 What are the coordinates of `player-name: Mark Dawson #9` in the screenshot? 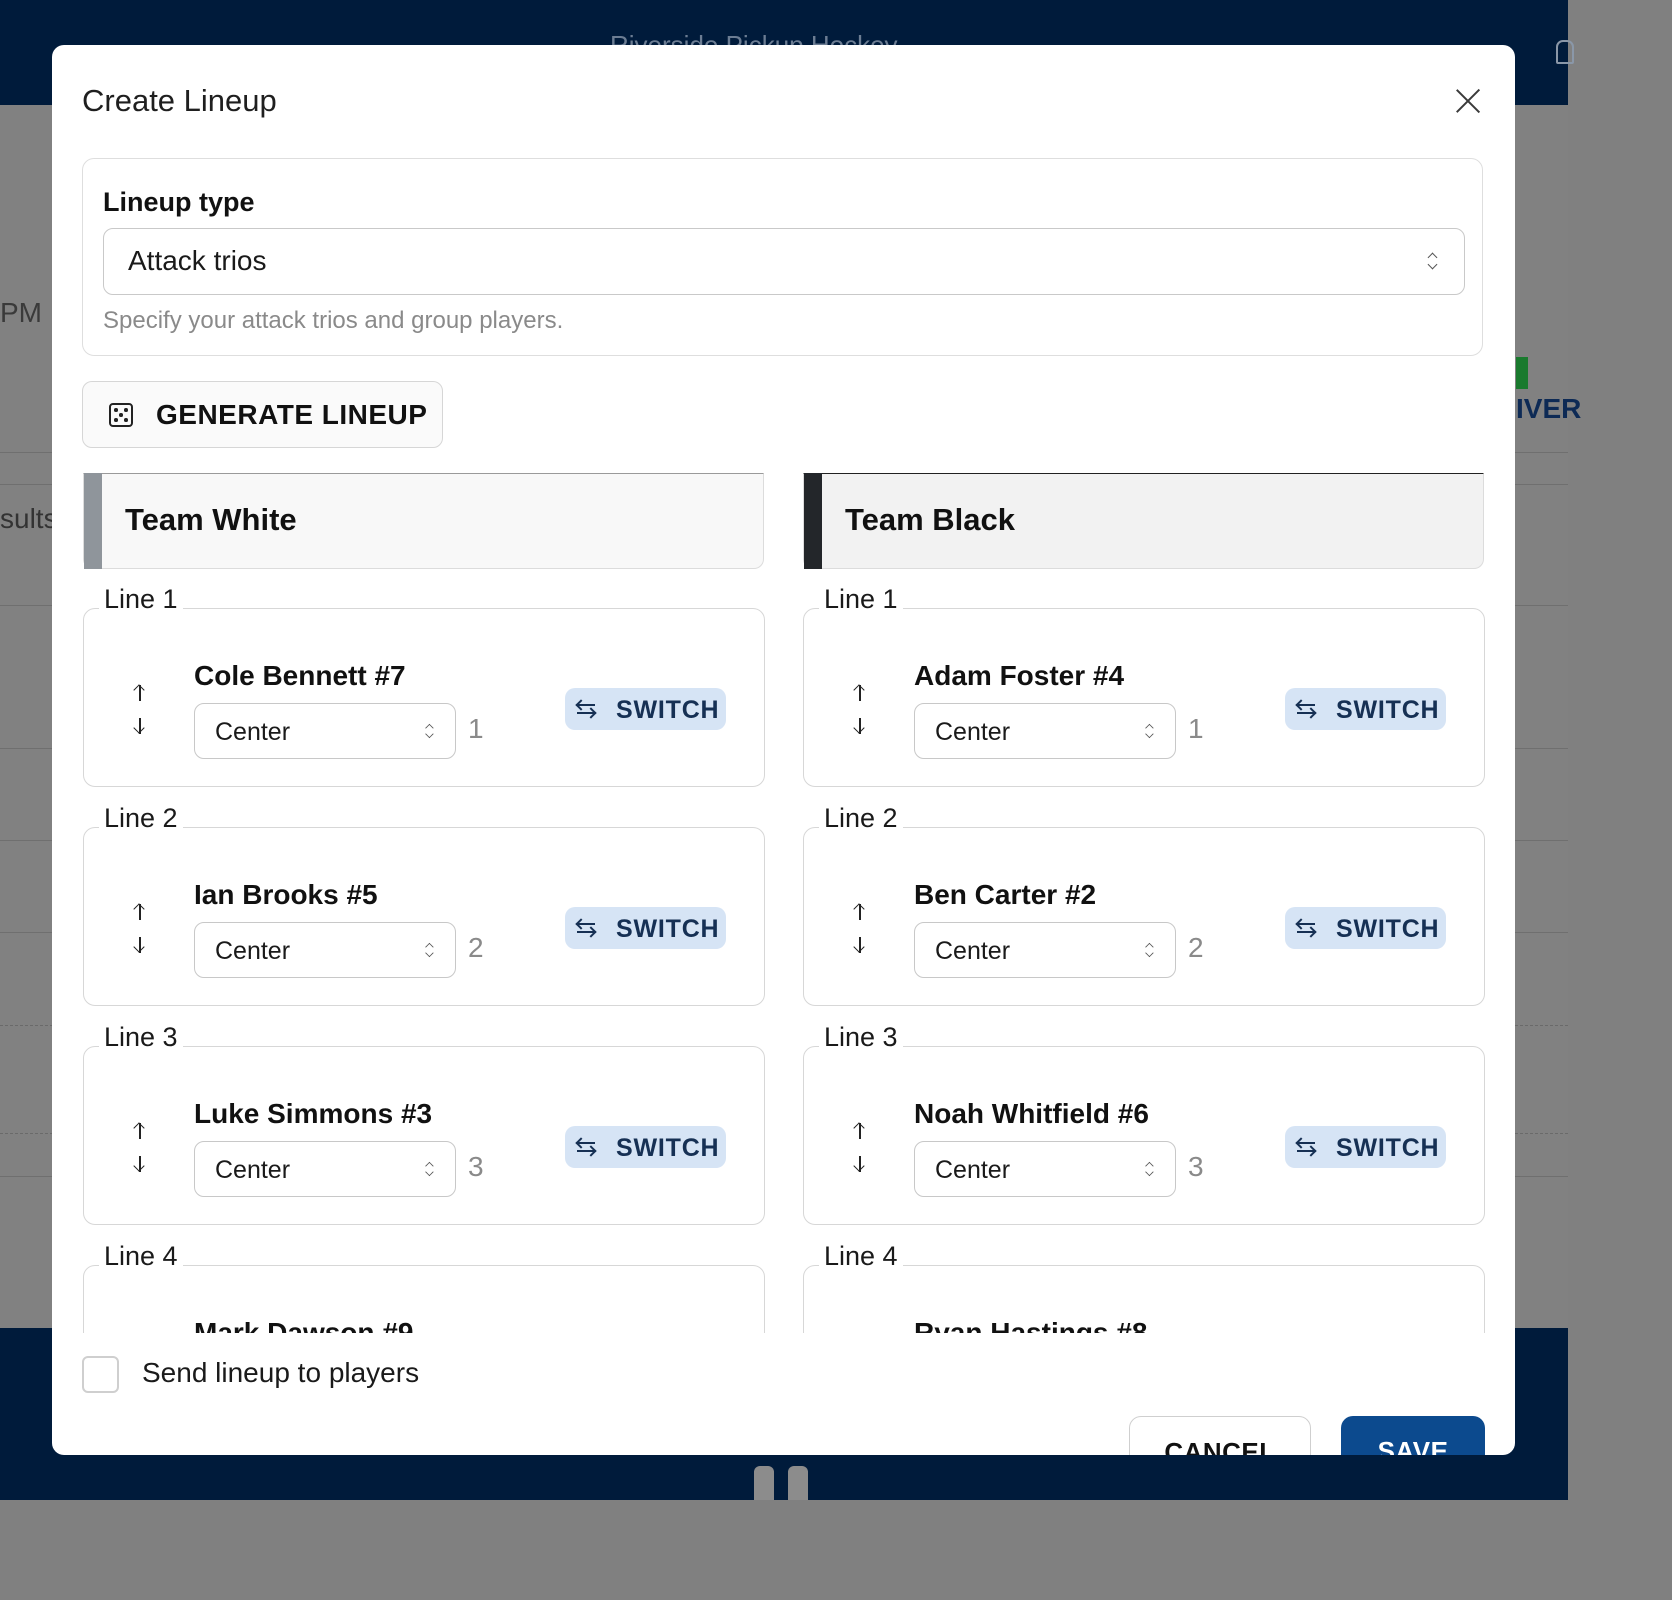 It's located at (304, 1325).